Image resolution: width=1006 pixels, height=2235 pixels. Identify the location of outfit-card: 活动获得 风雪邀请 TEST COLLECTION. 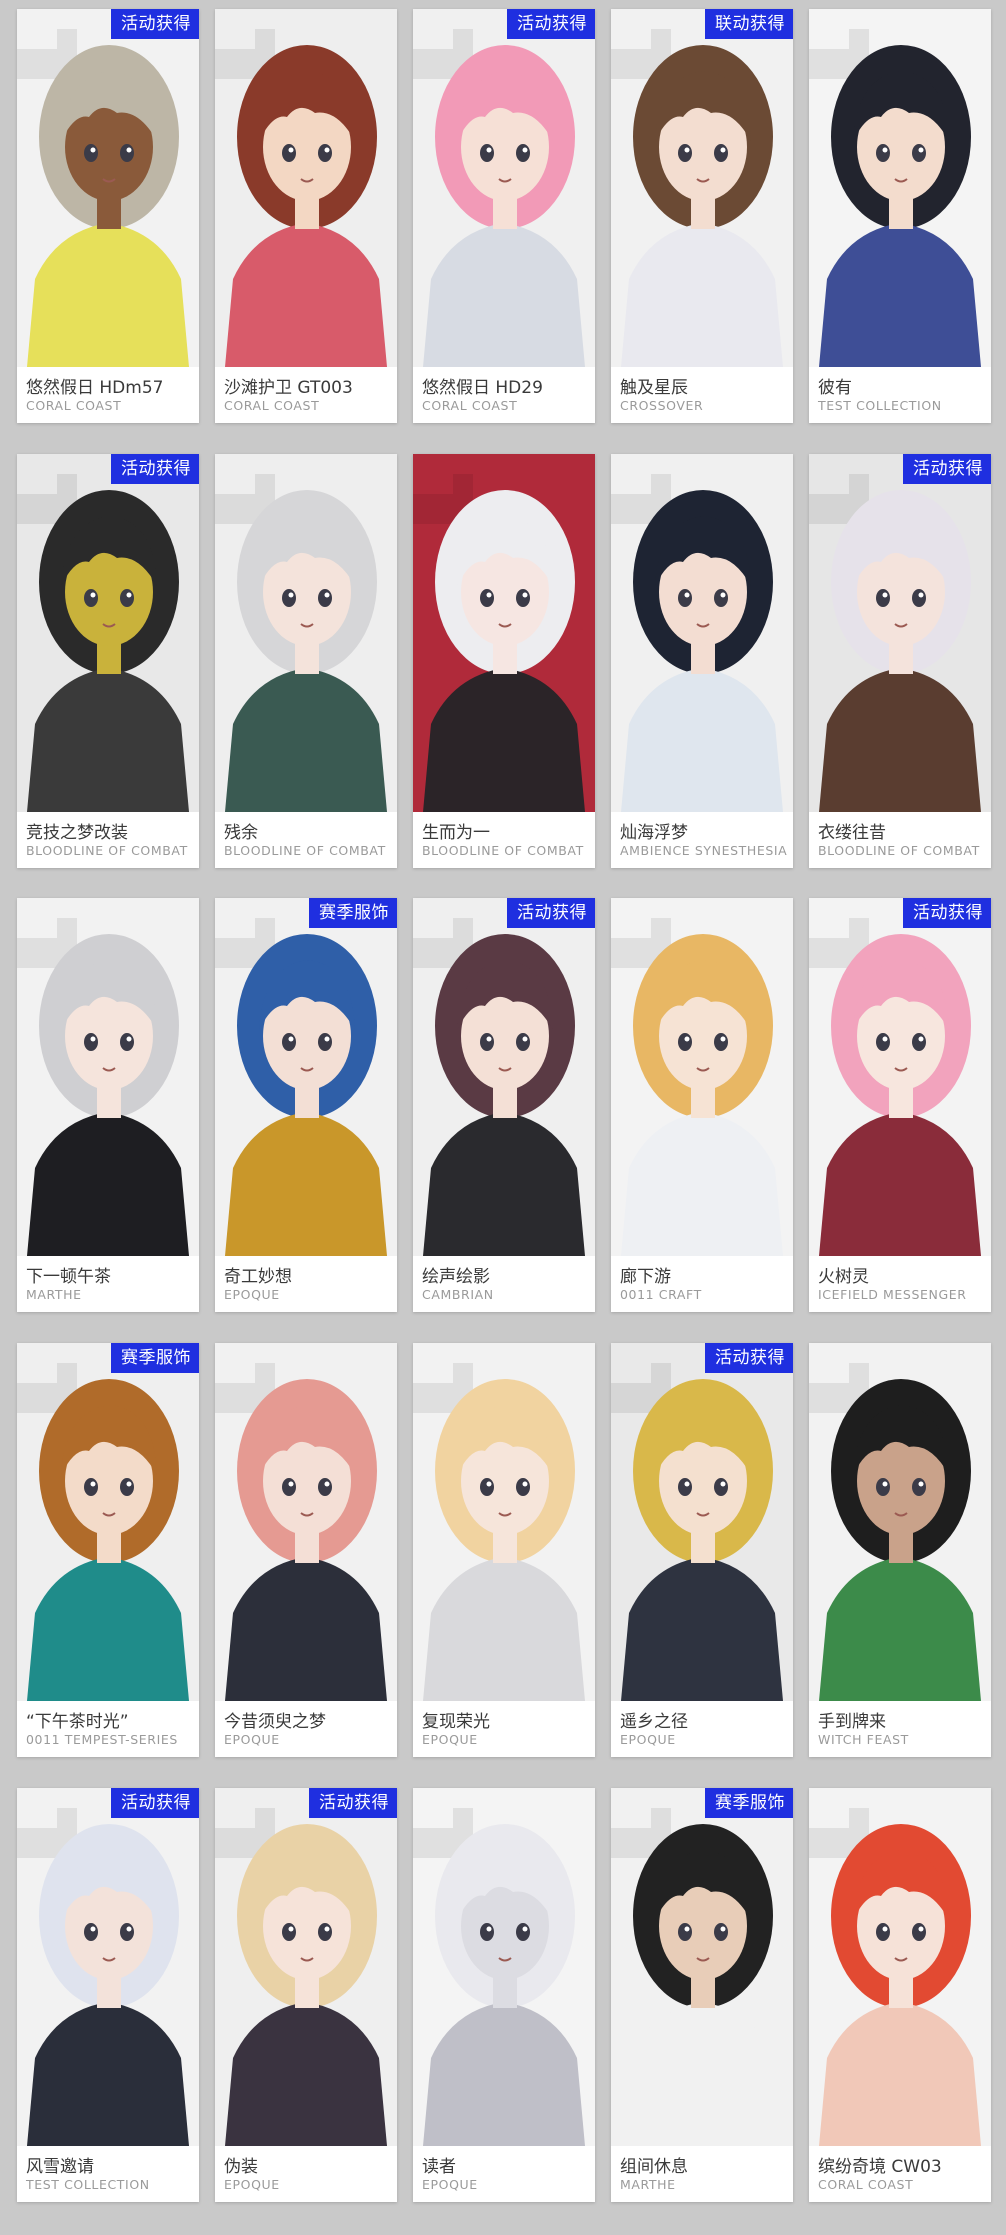
(108, 1995).